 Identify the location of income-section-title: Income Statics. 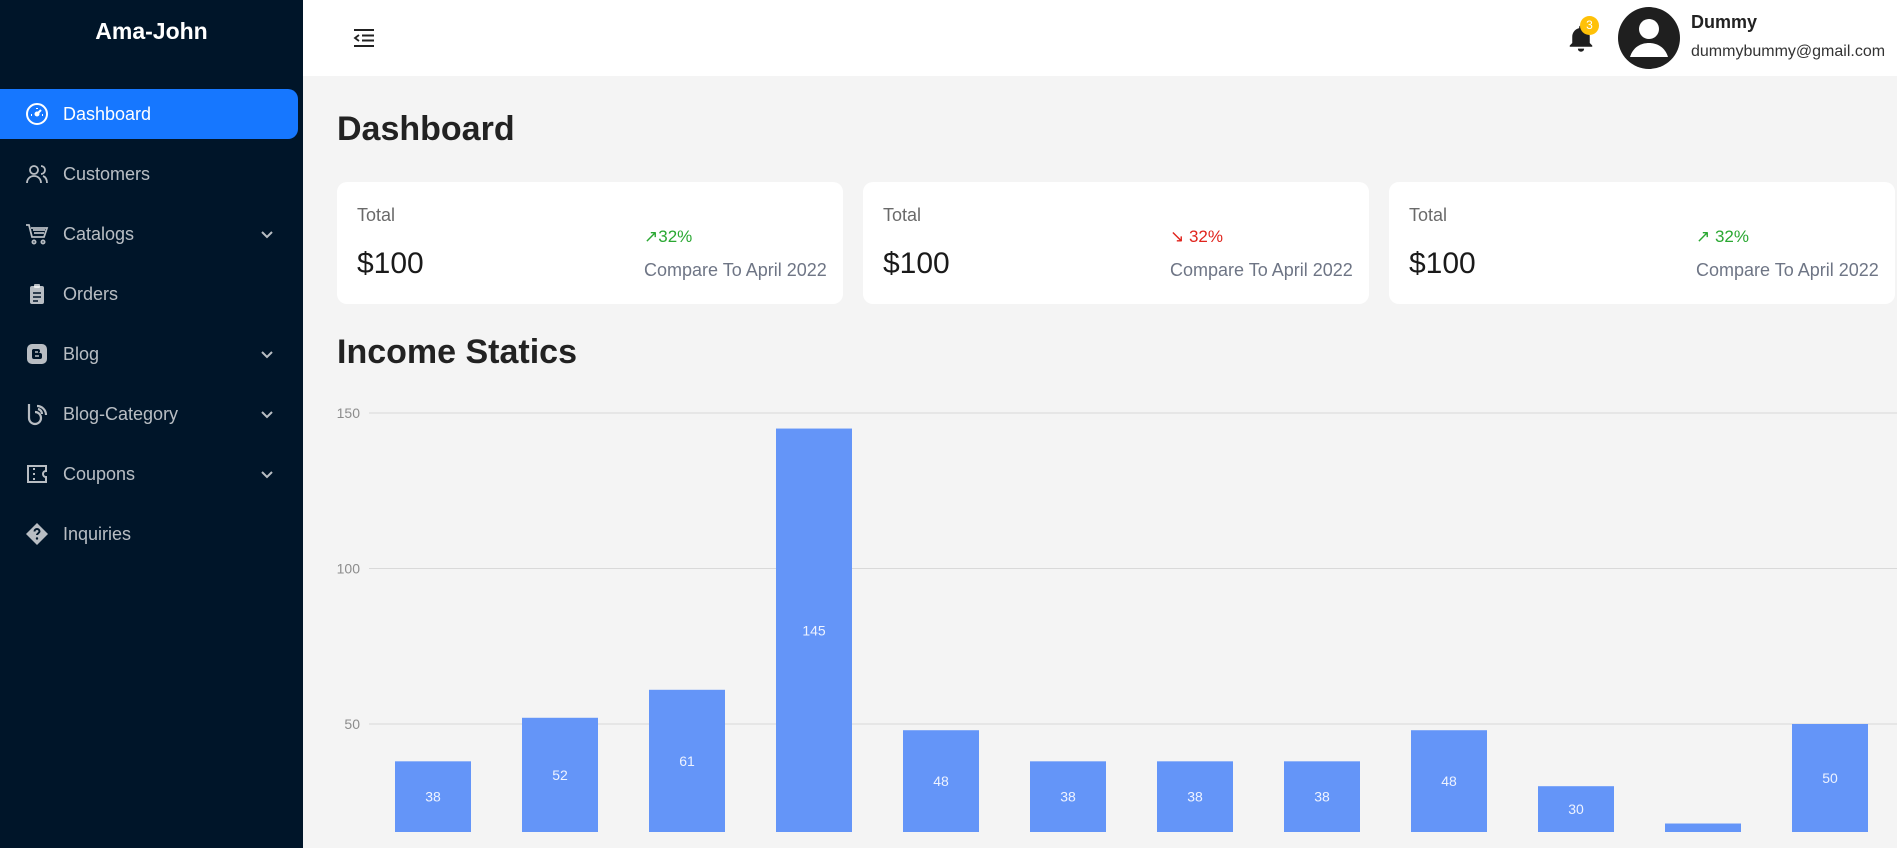
(457, 352).